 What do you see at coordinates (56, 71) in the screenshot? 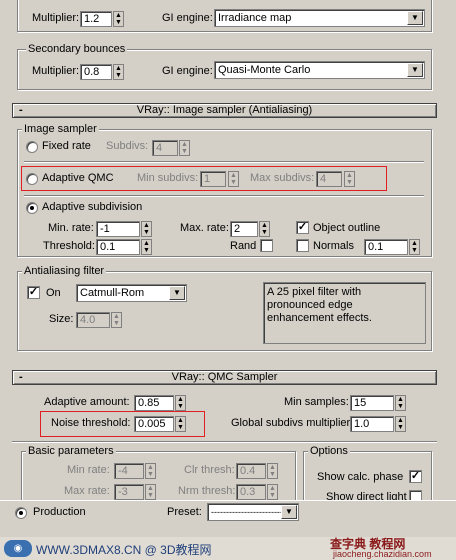
I see `secondary-multiplier-label: Multiplier:` at bounding box center [56, 71].